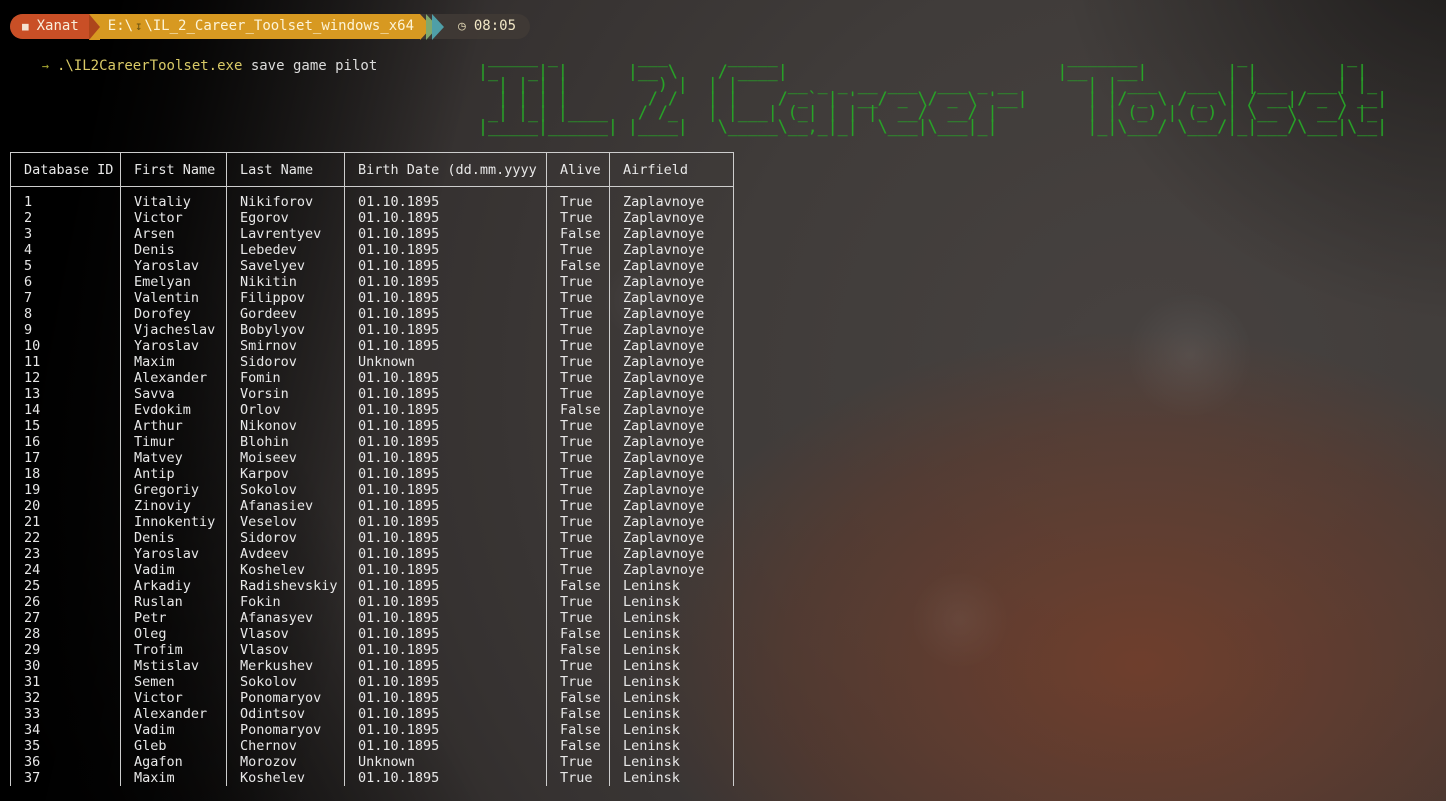 The height and width of the screenshot is (801, 1446). I want to click on table-cell: 27, so click(66, 618).